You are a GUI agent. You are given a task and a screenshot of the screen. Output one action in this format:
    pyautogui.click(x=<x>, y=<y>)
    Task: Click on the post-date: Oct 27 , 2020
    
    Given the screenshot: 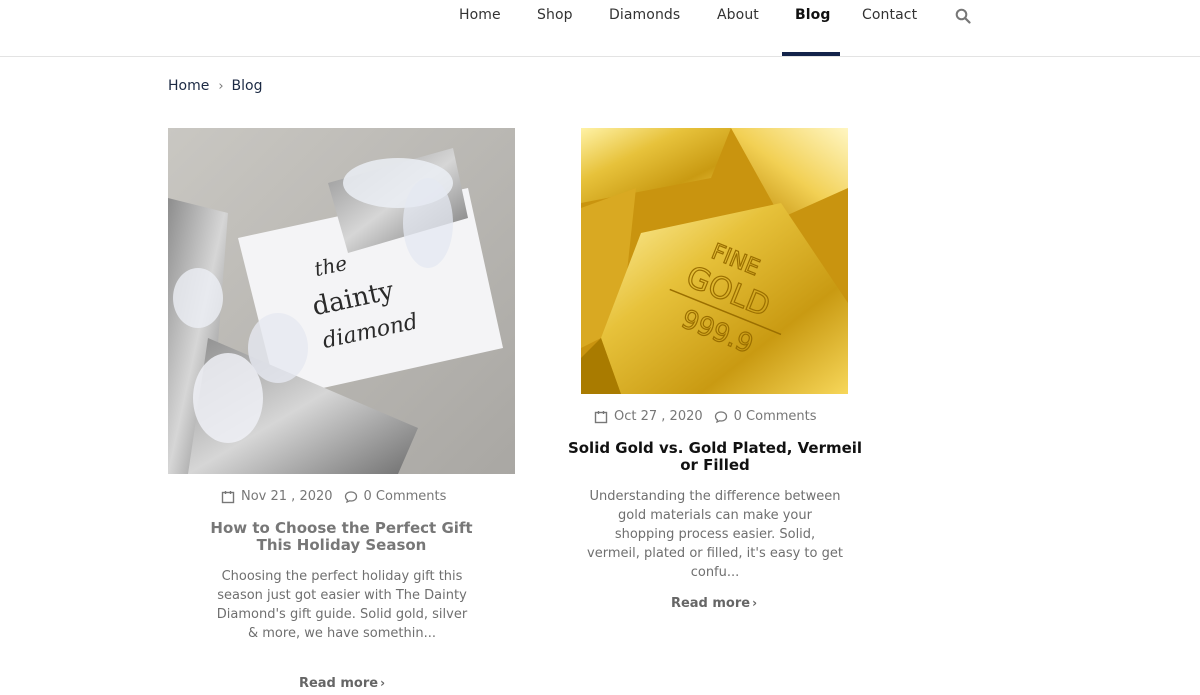 What is the action you would take?
    pyautogui.click(x=658, y=416)
    